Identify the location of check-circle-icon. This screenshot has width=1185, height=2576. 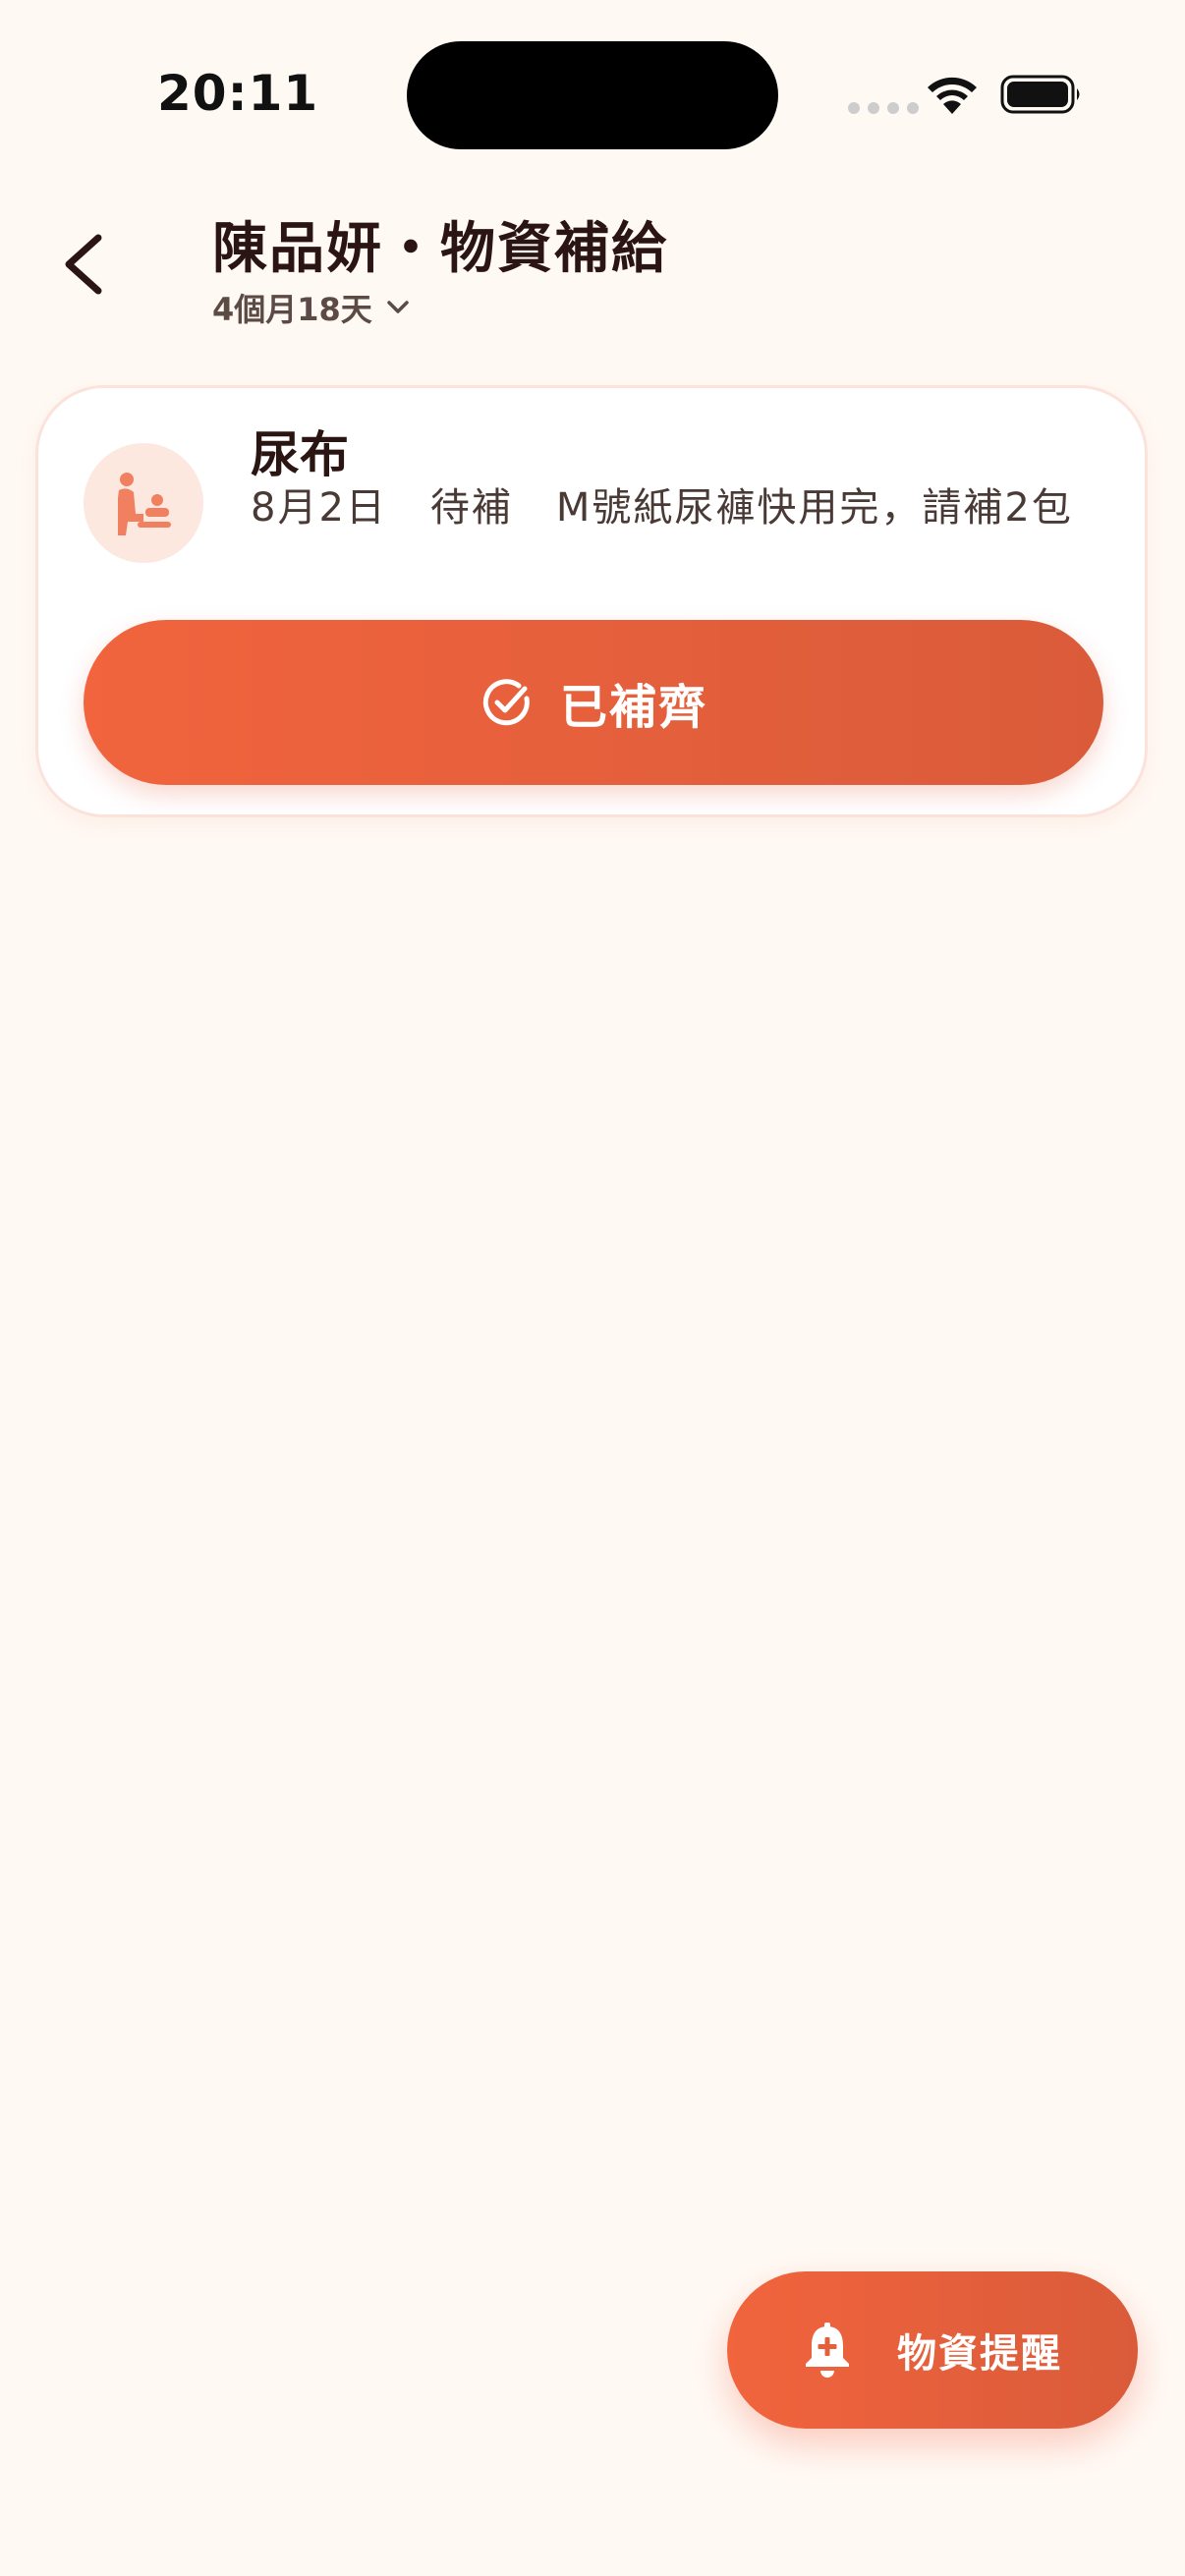
(506, 702).